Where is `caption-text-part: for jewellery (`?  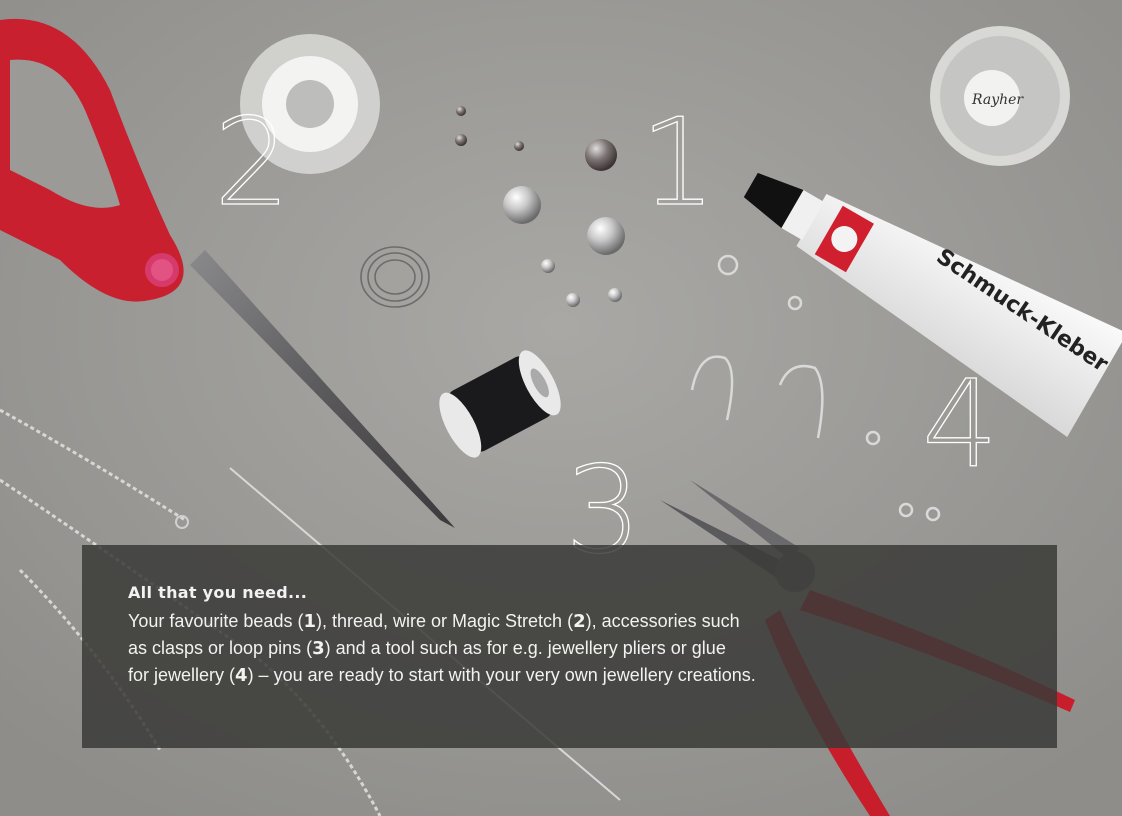 caption-text-part: for jewellery ( is located at coordinates (182, 675).